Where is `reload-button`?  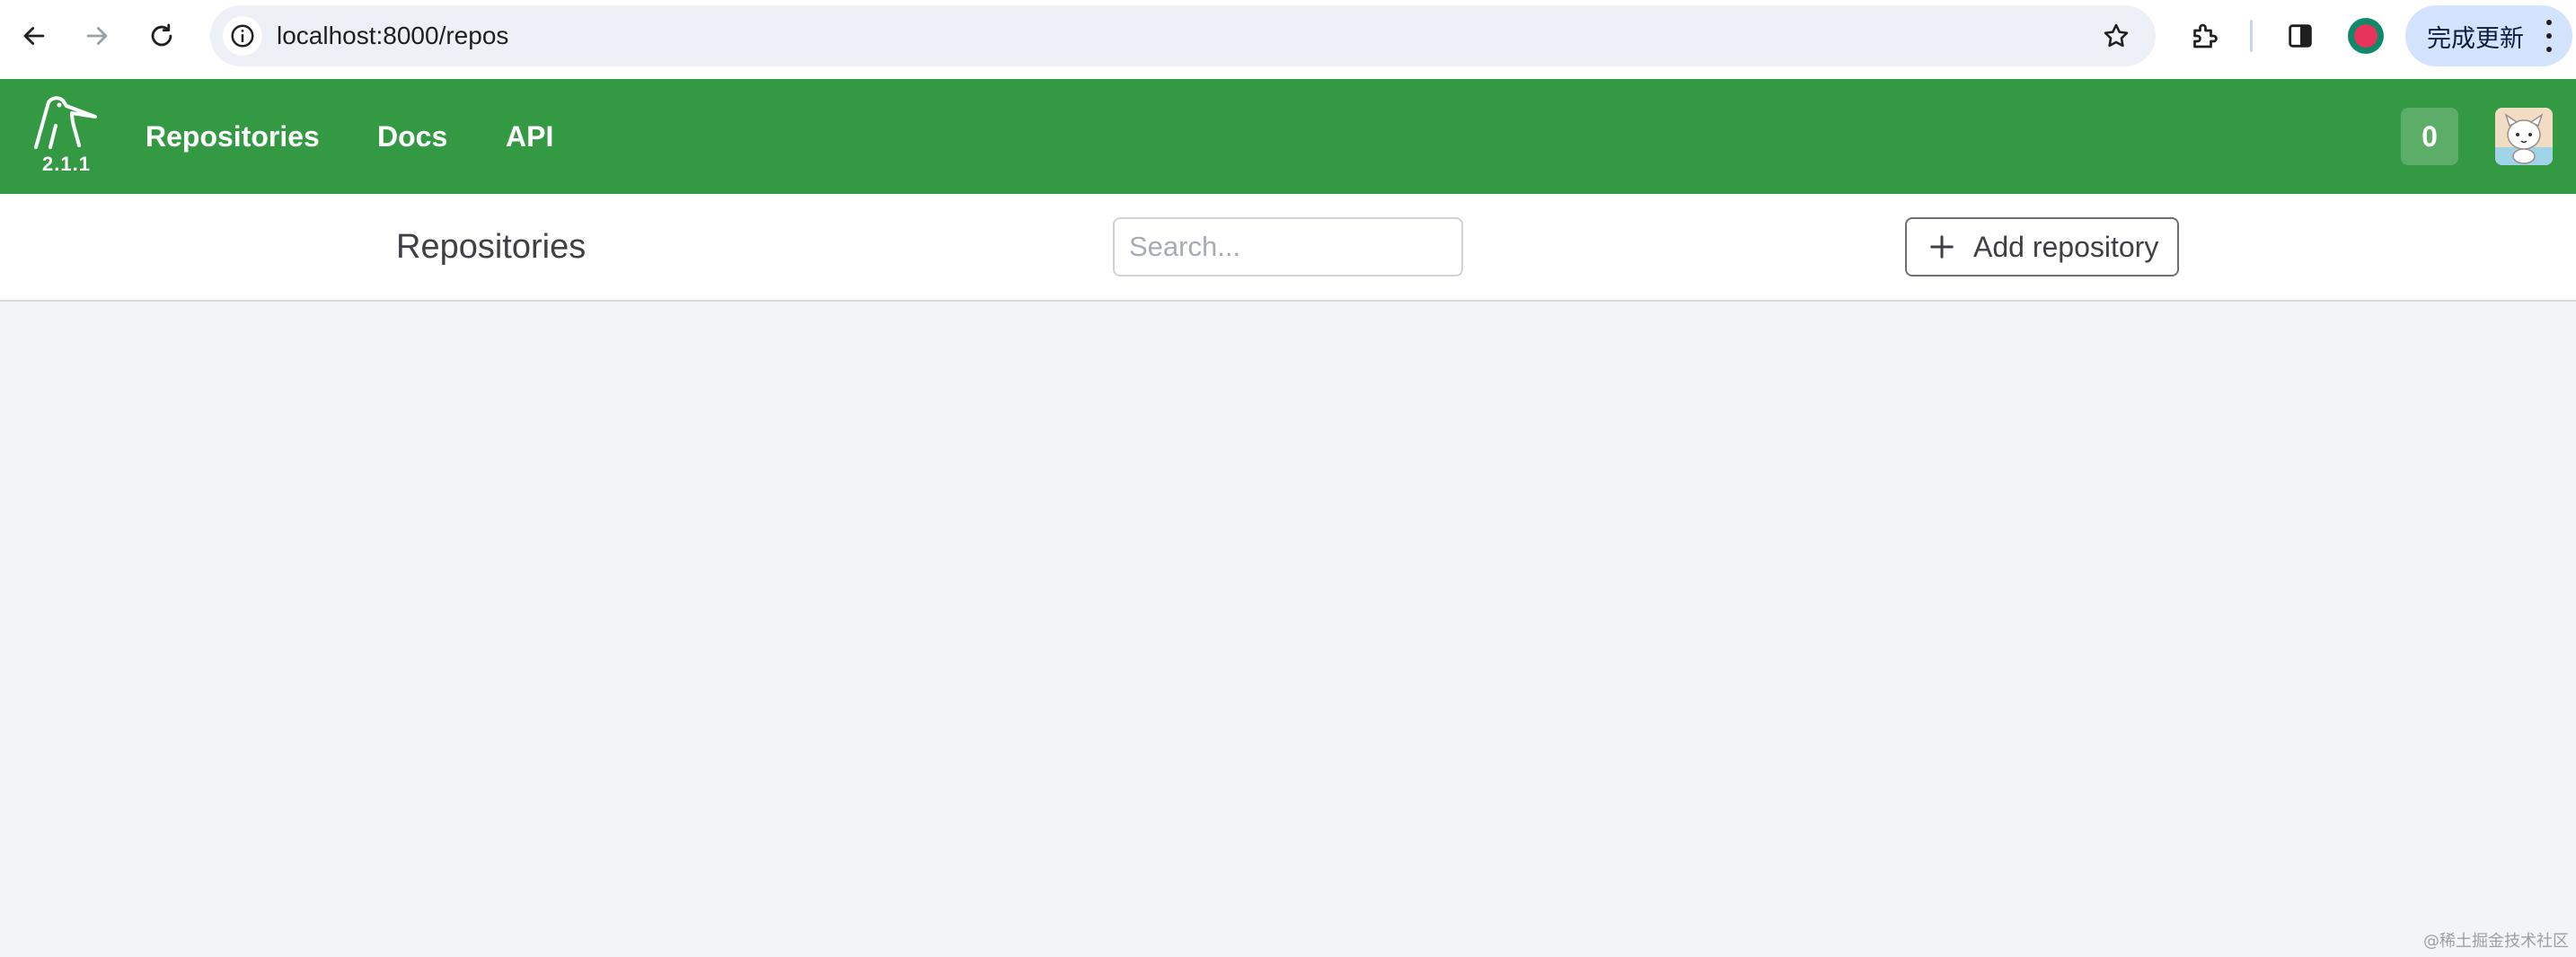
reload-button is located at coordinates (161, 36).